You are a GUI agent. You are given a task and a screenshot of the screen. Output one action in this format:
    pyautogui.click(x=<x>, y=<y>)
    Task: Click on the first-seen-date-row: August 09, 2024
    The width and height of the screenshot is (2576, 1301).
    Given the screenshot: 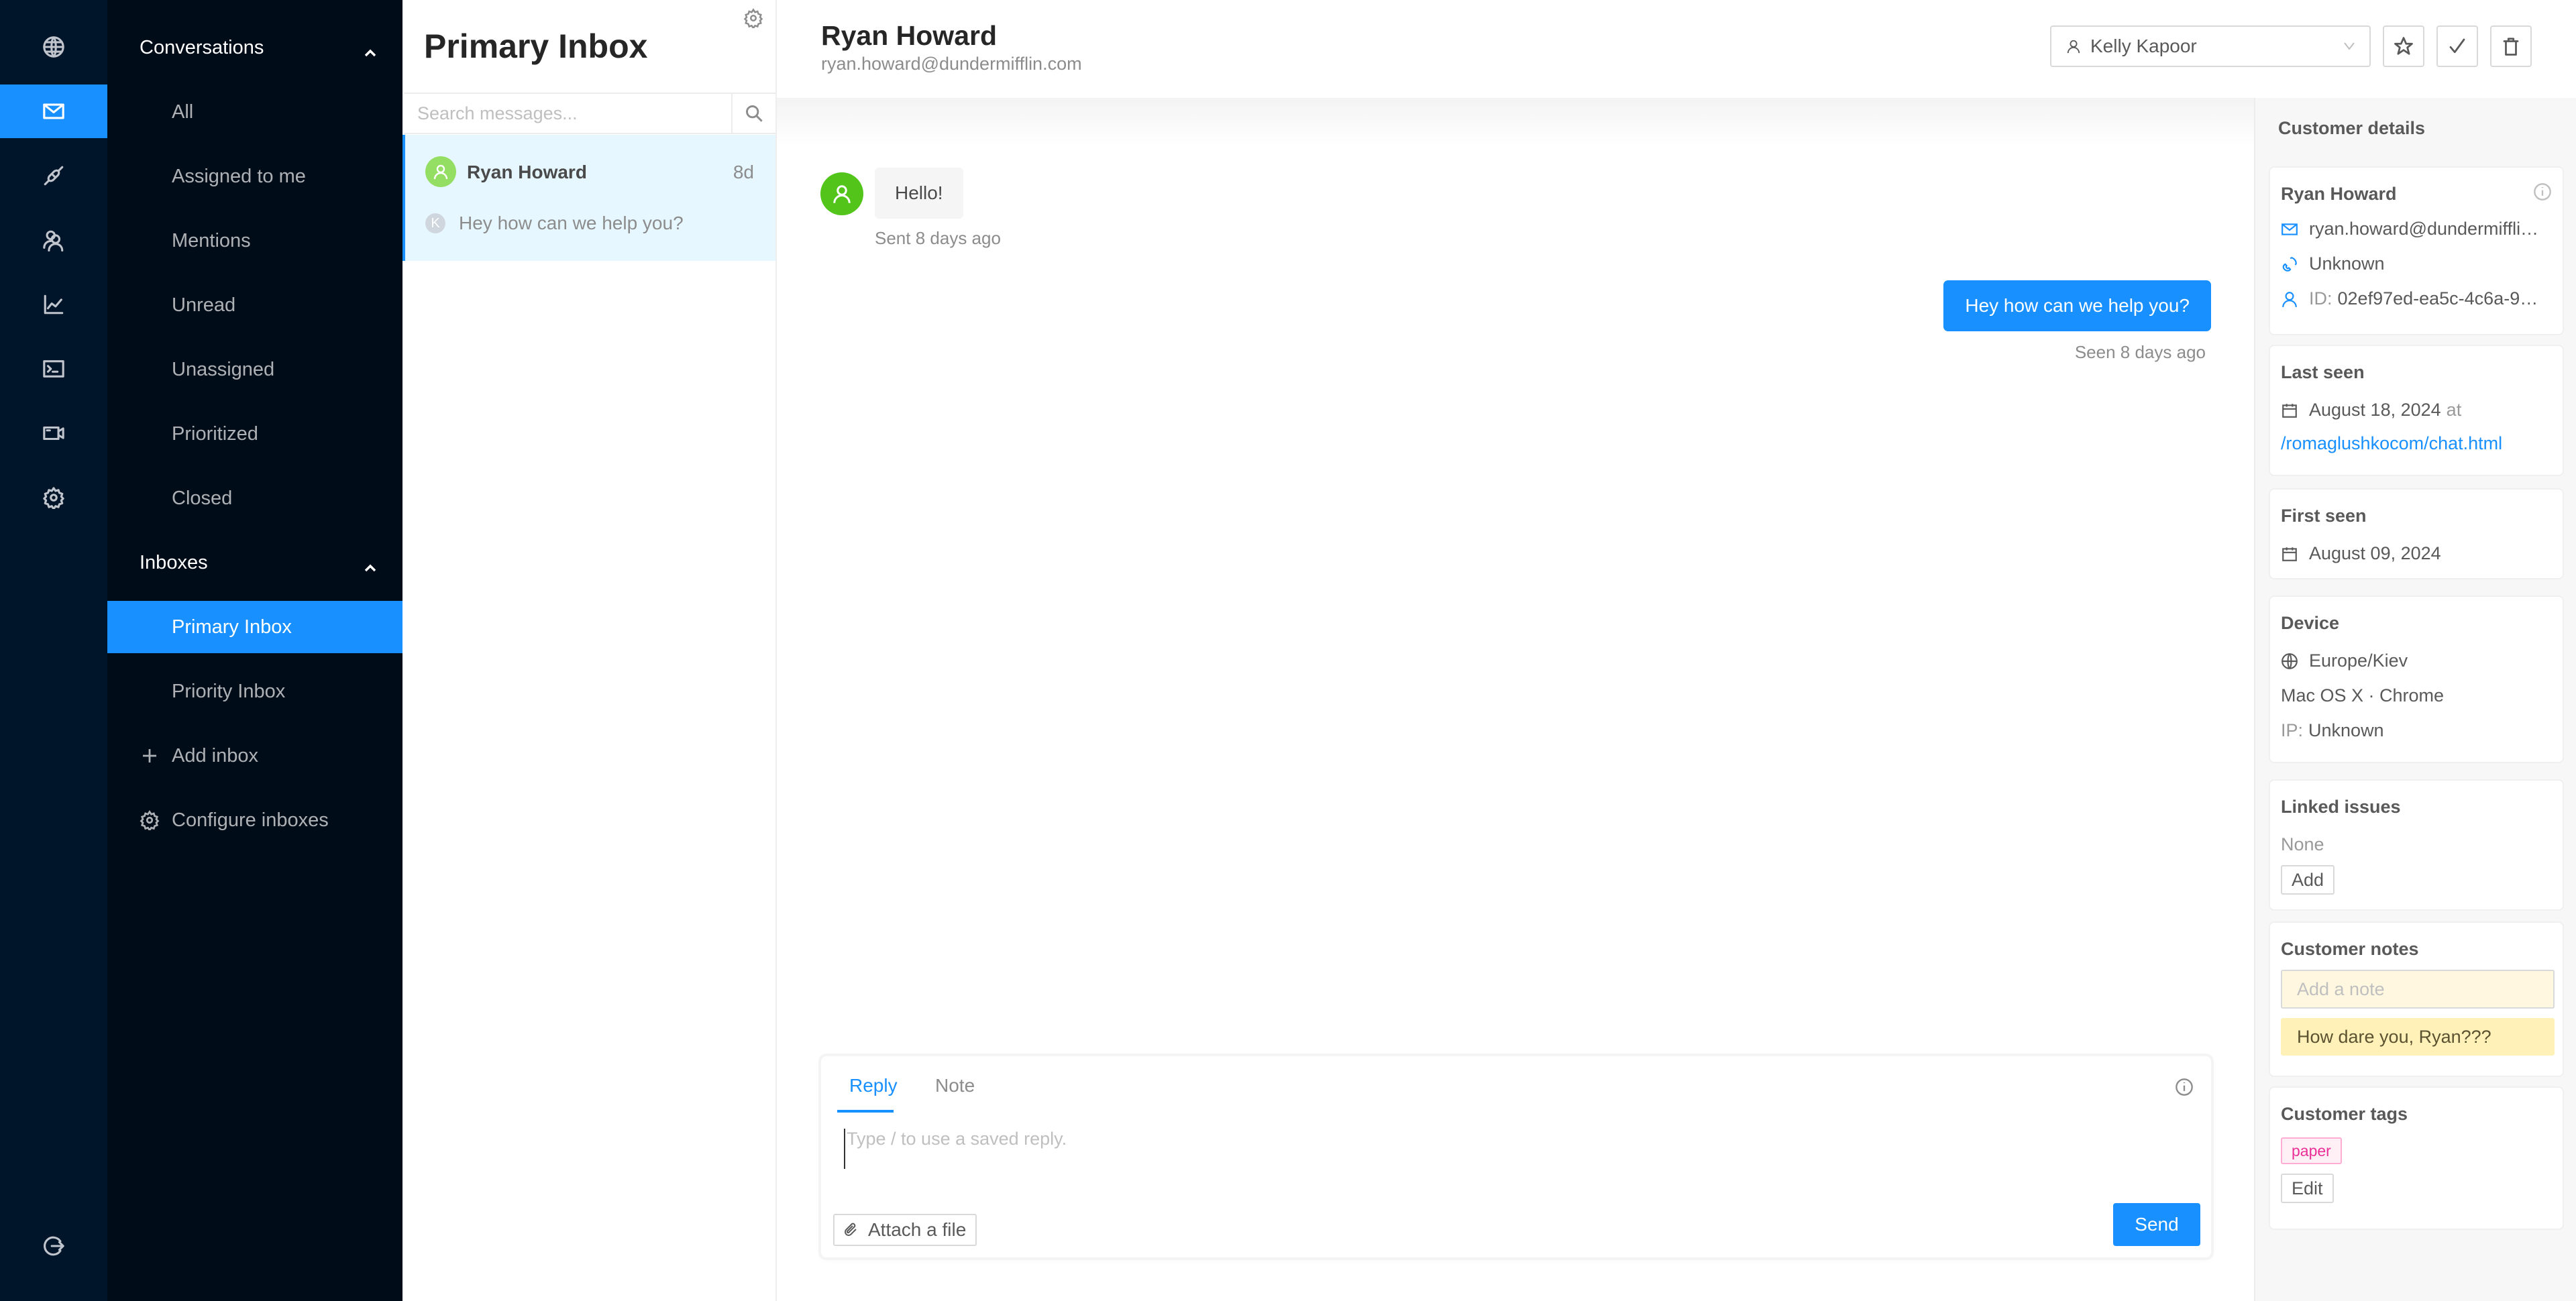 What is the action you would take?
    pyautogui.click(x=2361, y=553)
    